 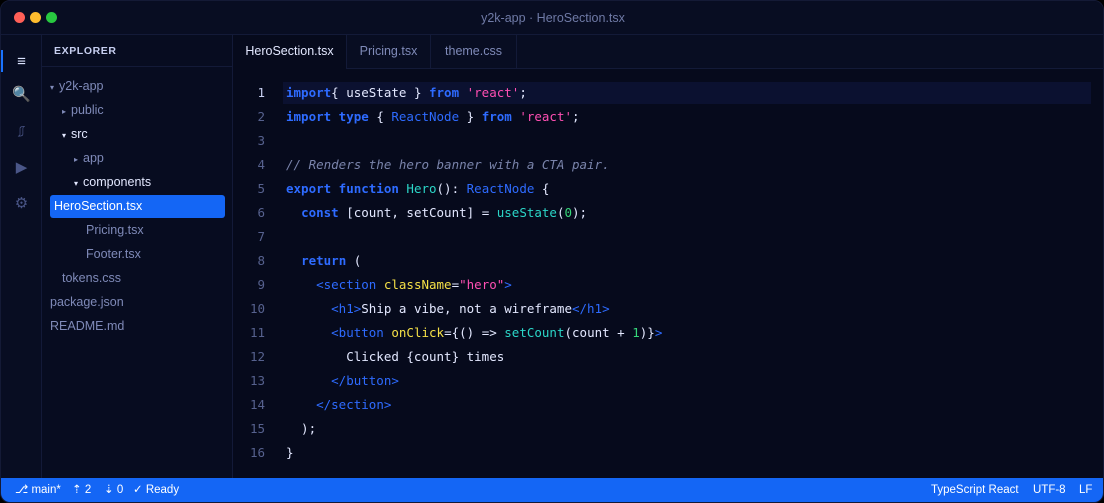 What do you see at coordinates (647, 332) in the screenshot?
I see `code-token: )}` at bounding box center [647, 332].